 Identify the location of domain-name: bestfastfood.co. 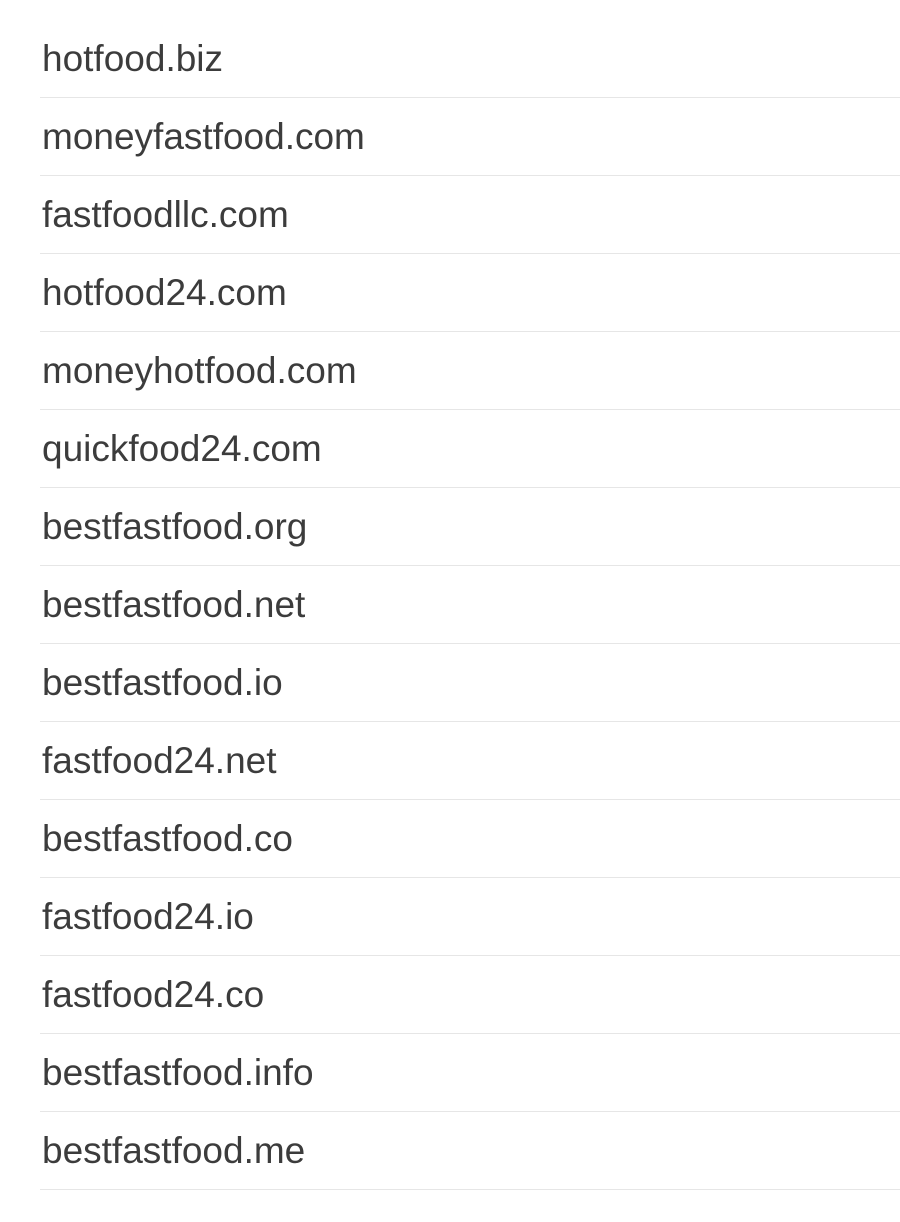
(166, 838).